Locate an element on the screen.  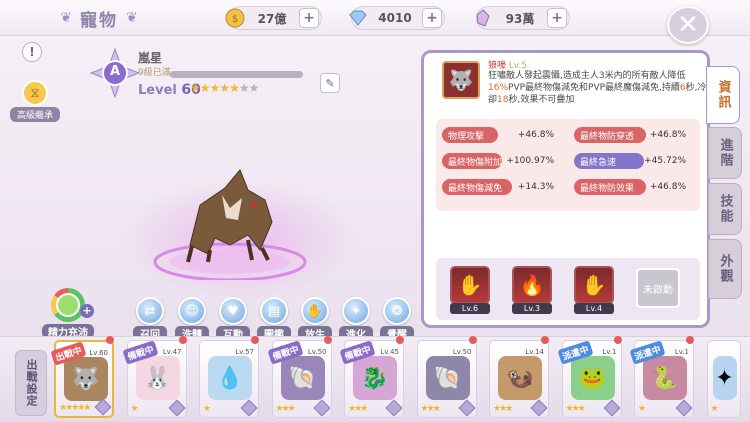
skill-slot-2: 🔥 Lv.3 is located at coordinates (533, 291).